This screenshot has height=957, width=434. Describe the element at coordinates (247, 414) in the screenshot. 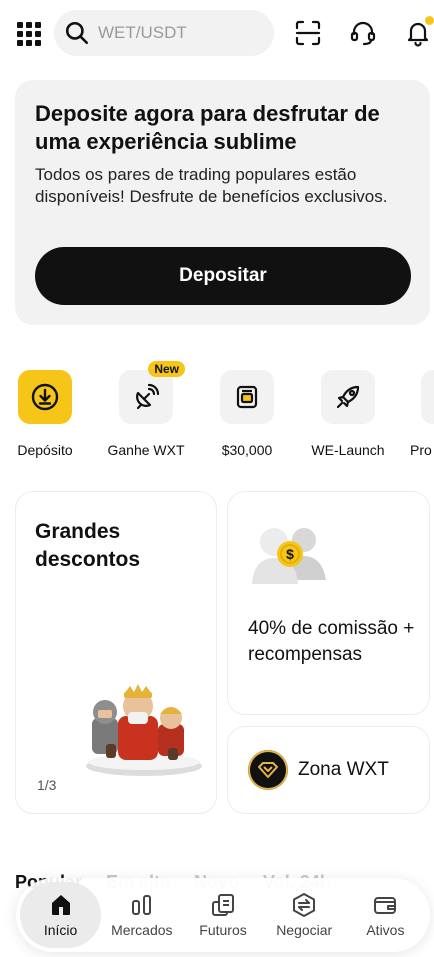

I see `quick-action-voucher: $30,000` at that location.